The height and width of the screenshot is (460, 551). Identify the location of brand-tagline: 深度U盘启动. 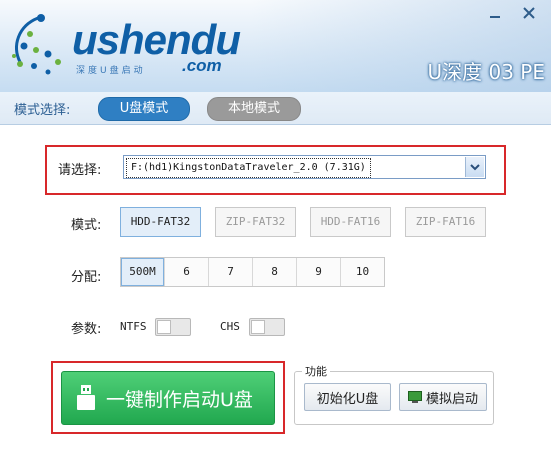
(111, 71).